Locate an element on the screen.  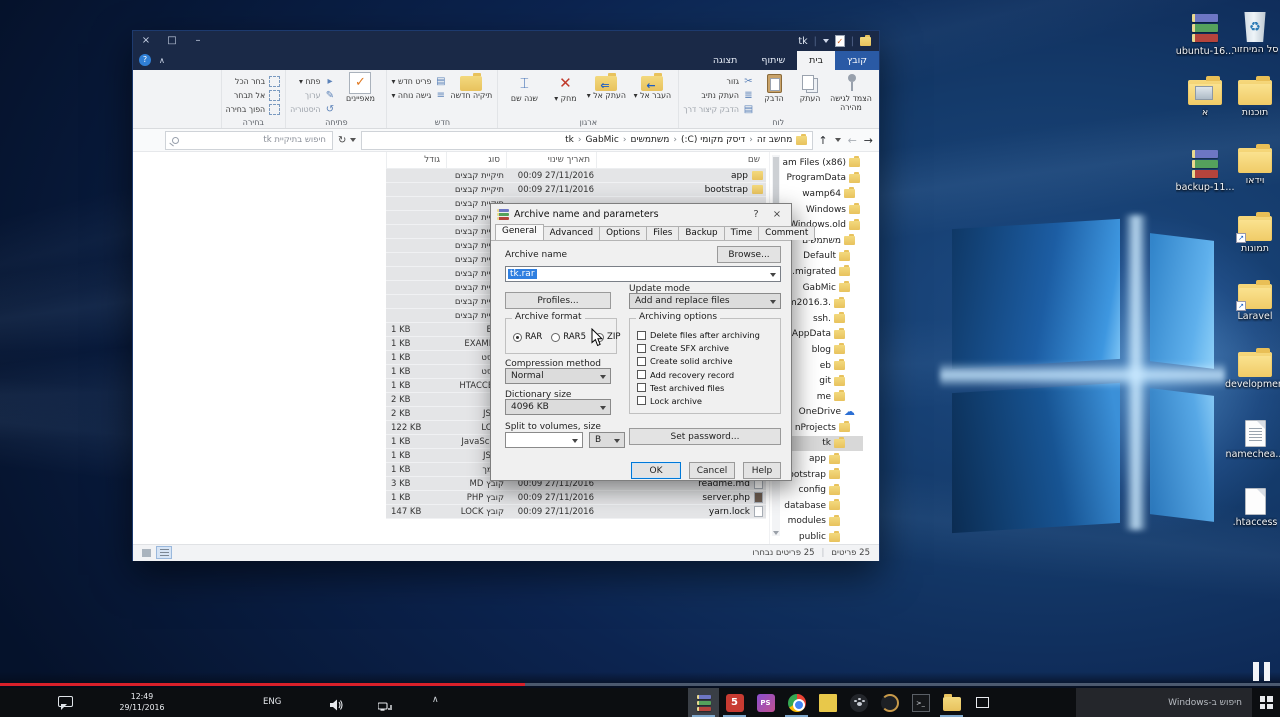
tree-item: modules is located at coordinates (822, 522).